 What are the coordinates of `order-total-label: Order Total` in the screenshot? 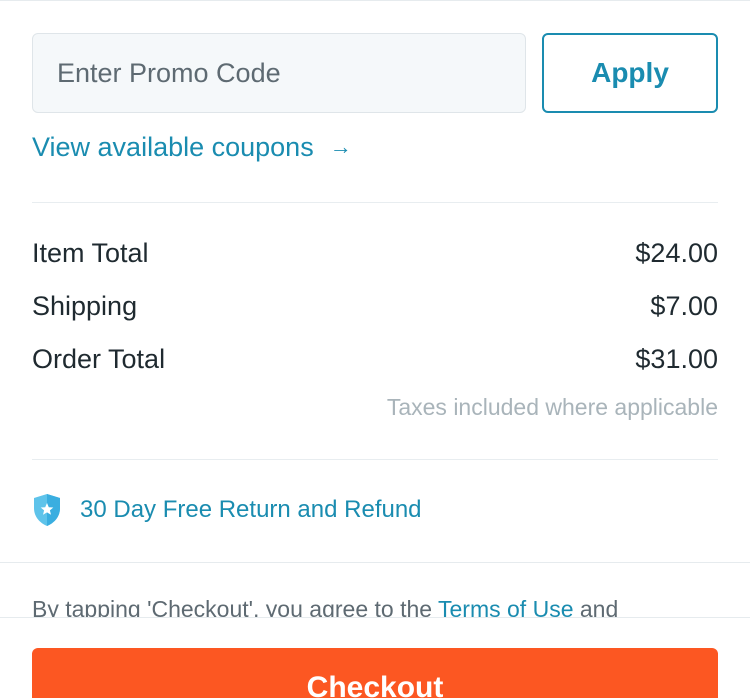 It's located at (99, 358).